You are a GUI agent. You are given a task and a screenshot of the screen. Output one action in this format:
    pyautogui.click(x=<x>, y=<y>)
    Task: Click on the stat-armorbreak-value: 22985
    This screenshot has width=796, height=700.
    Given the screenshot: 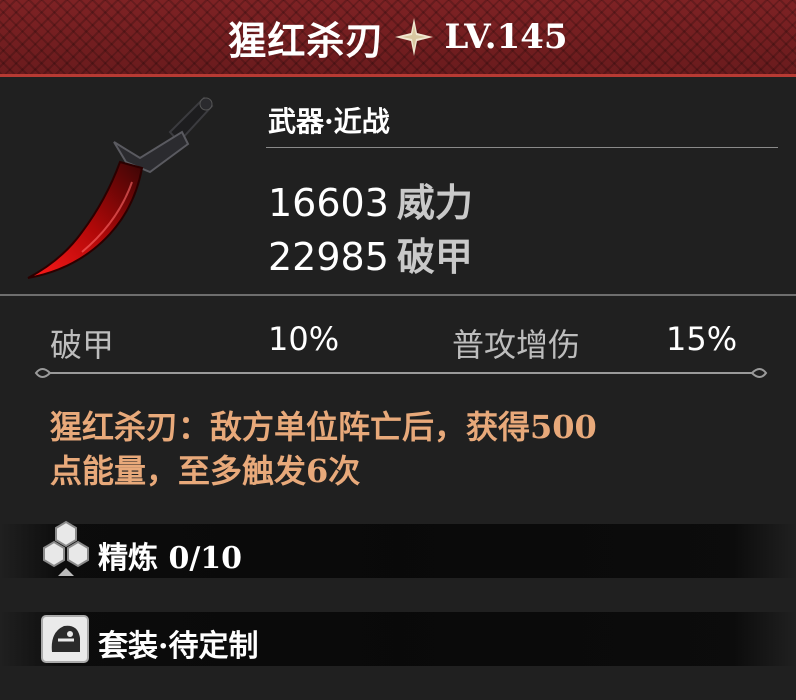 What is the action you would take?
    pyautogui.click(x=328, y=257)
    